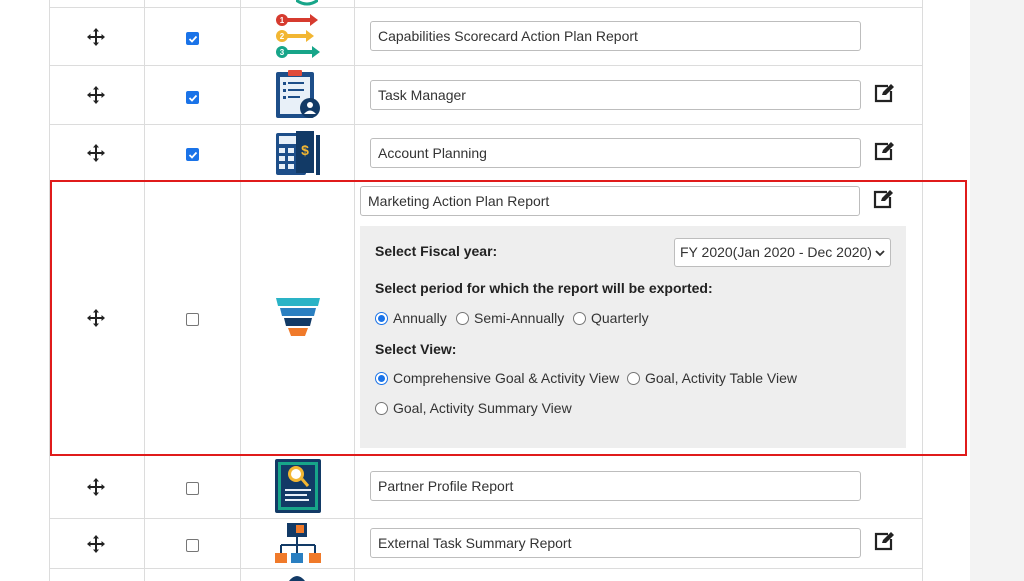 The width and height of the screenshot is (1024, 581). I want to click on report-name-input: Partner Profile Report, so click(615, 486).